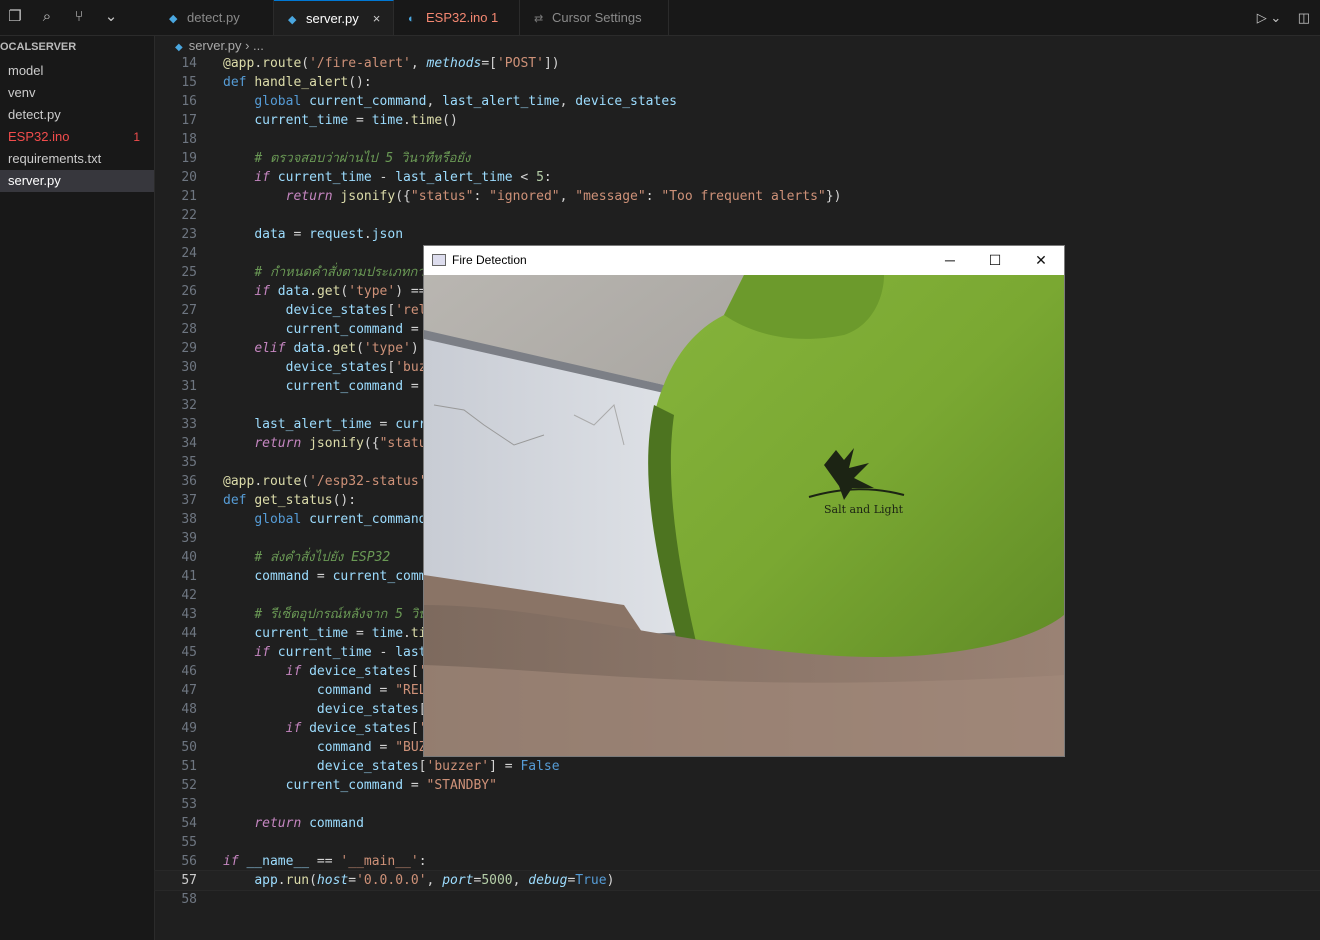 This screenshot has width=1320, height=940. Describe the element at coordinates (189, 310) in the screenshot. I see `line-number: 27` at that location.